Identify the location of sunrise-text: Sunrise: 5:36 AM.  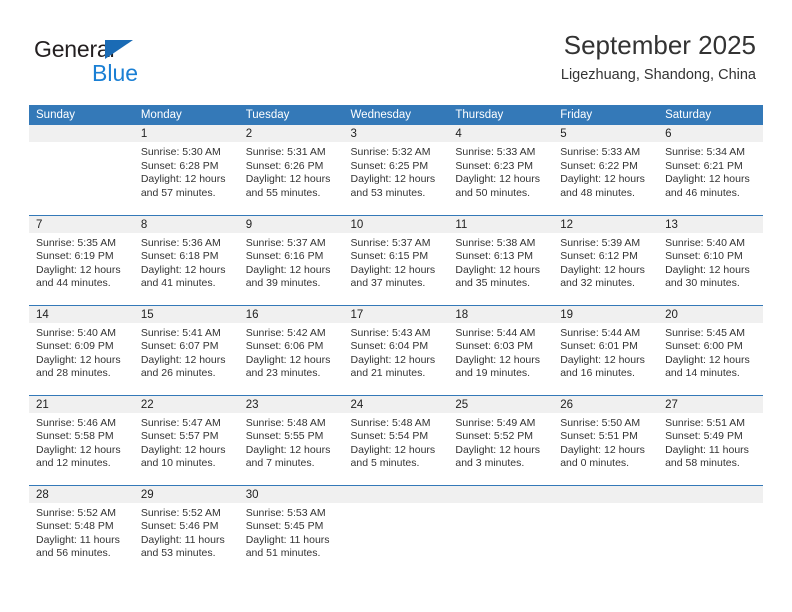
(180, 242).